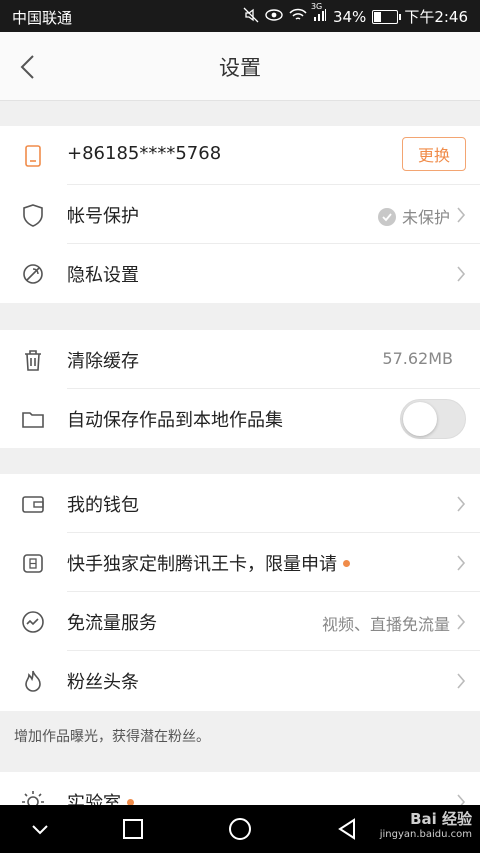 The width and height of the screenshot is (480, 853). What do you see at coordinates (434, 154) in the screenshot?
I see `change-phone-button: 更换` at bounding box center [434, 154].